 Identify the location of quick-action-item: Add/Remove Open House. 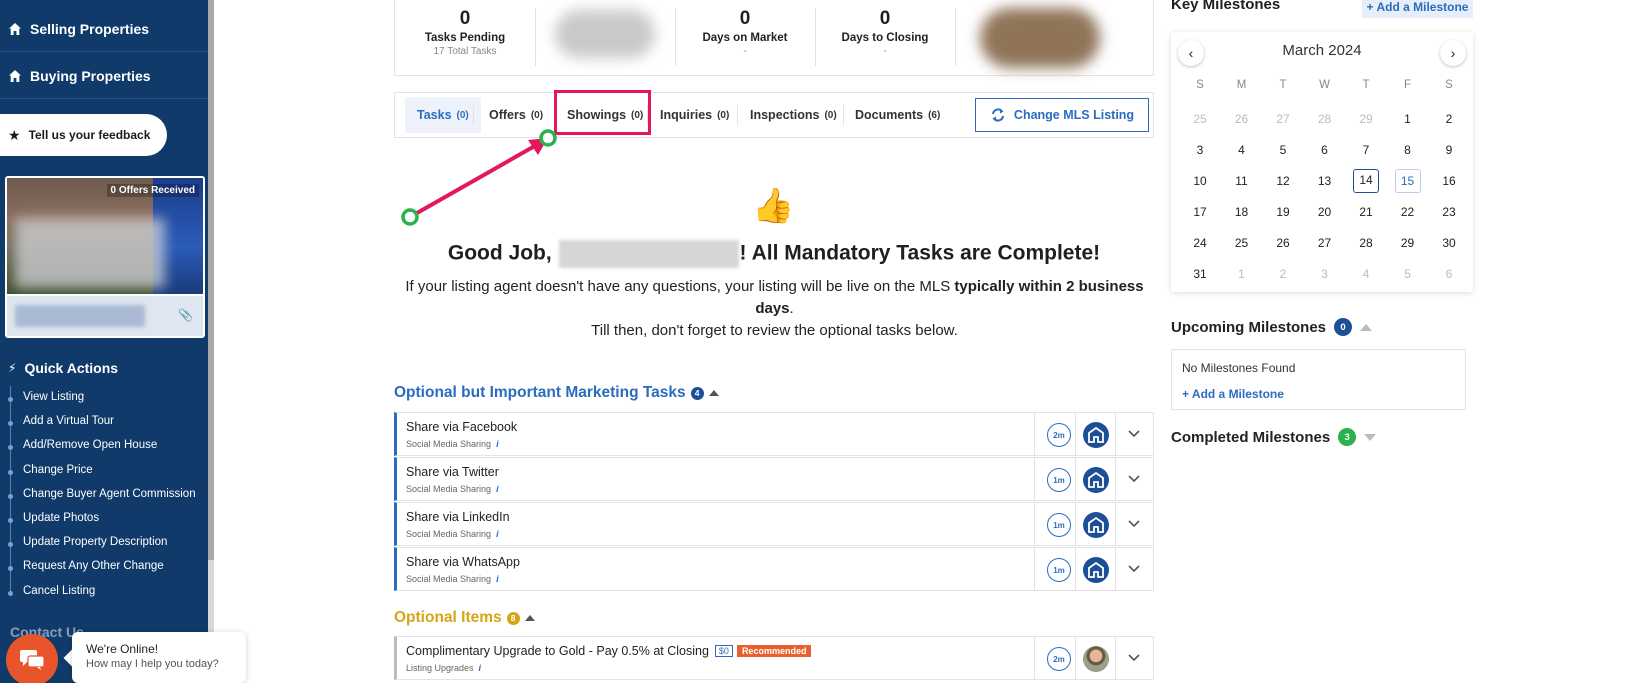
(90, 445).